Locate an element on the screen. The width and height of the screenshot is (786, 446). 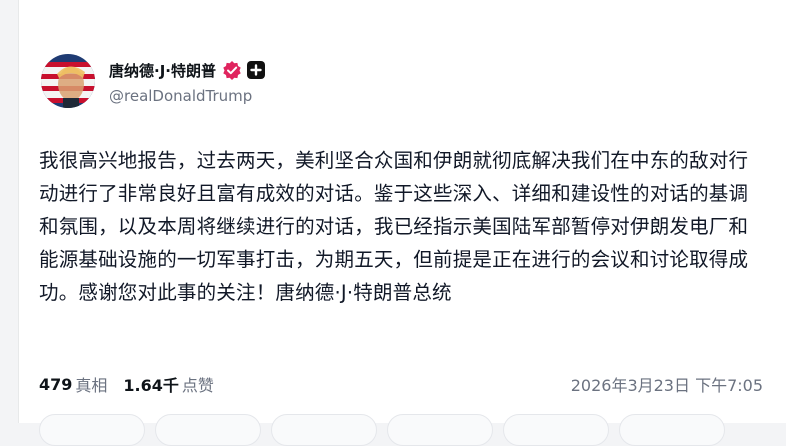
retruths-count: 479 is located at coordinates (55, 384).